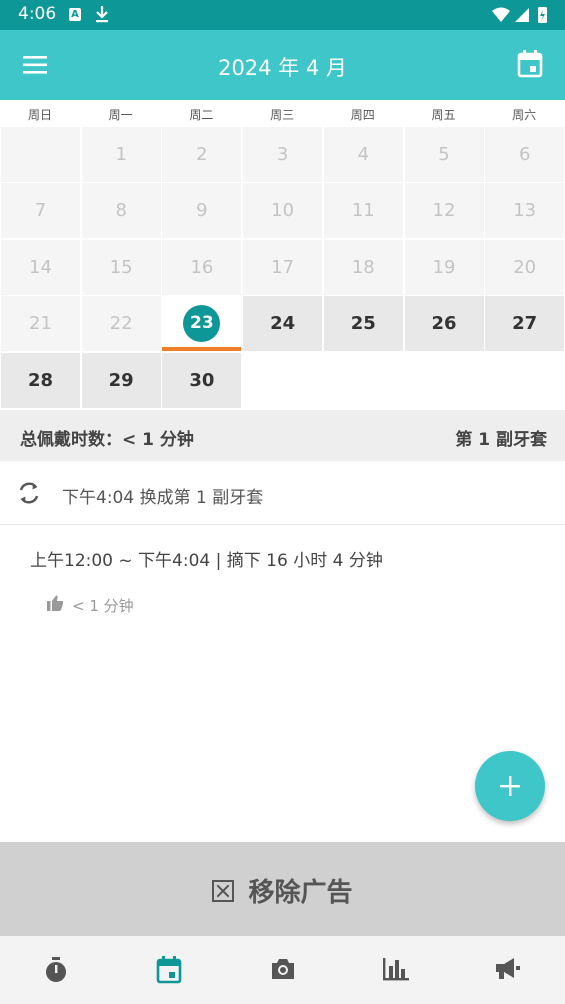 The width and height of the screenshot is (565, 1004). Describe the element at coordinates (363, 267) in the screenshot. I see `calendar-day: 18` at that location.